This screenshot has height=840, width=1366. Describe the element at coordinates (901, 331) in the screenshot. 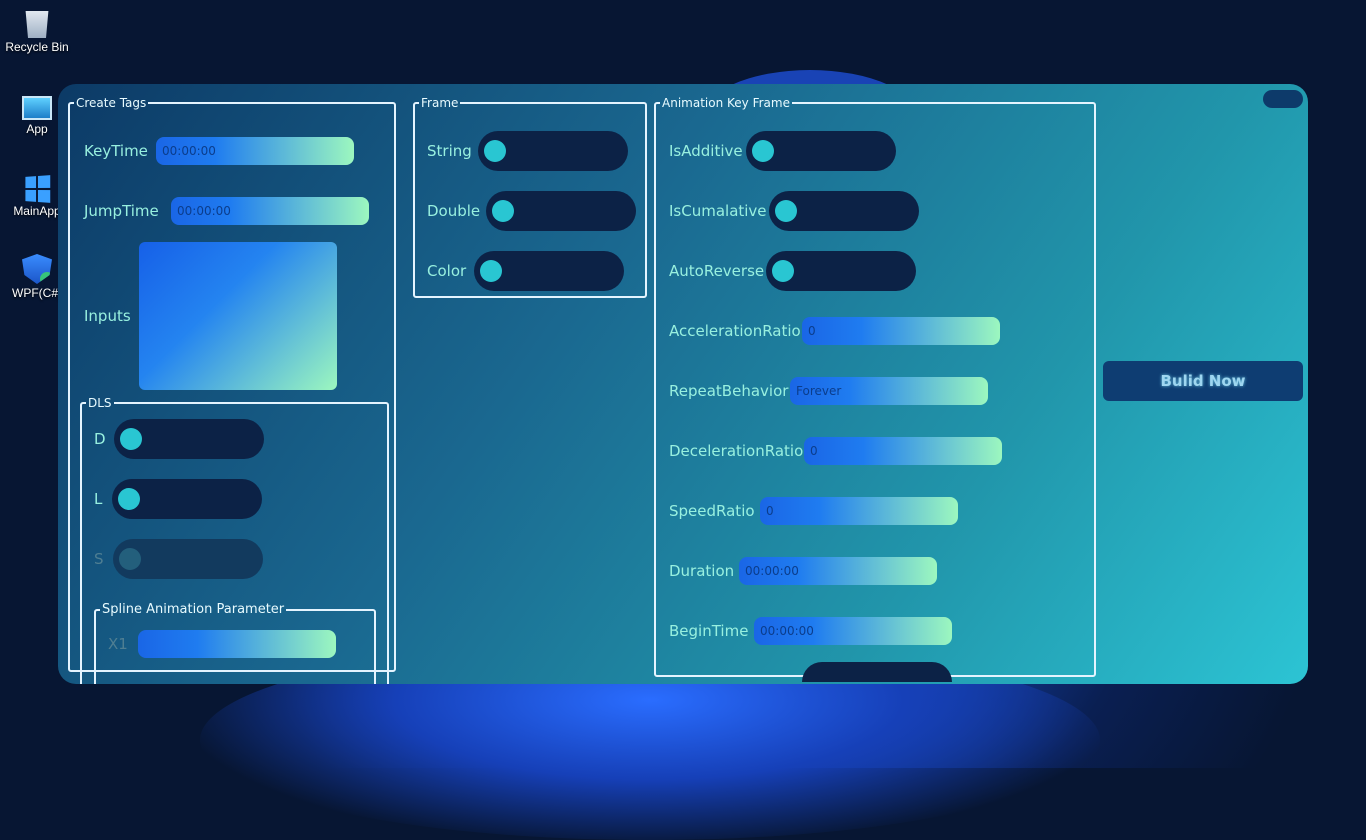

I see `acceleration-ratio-input: 0` at that location.